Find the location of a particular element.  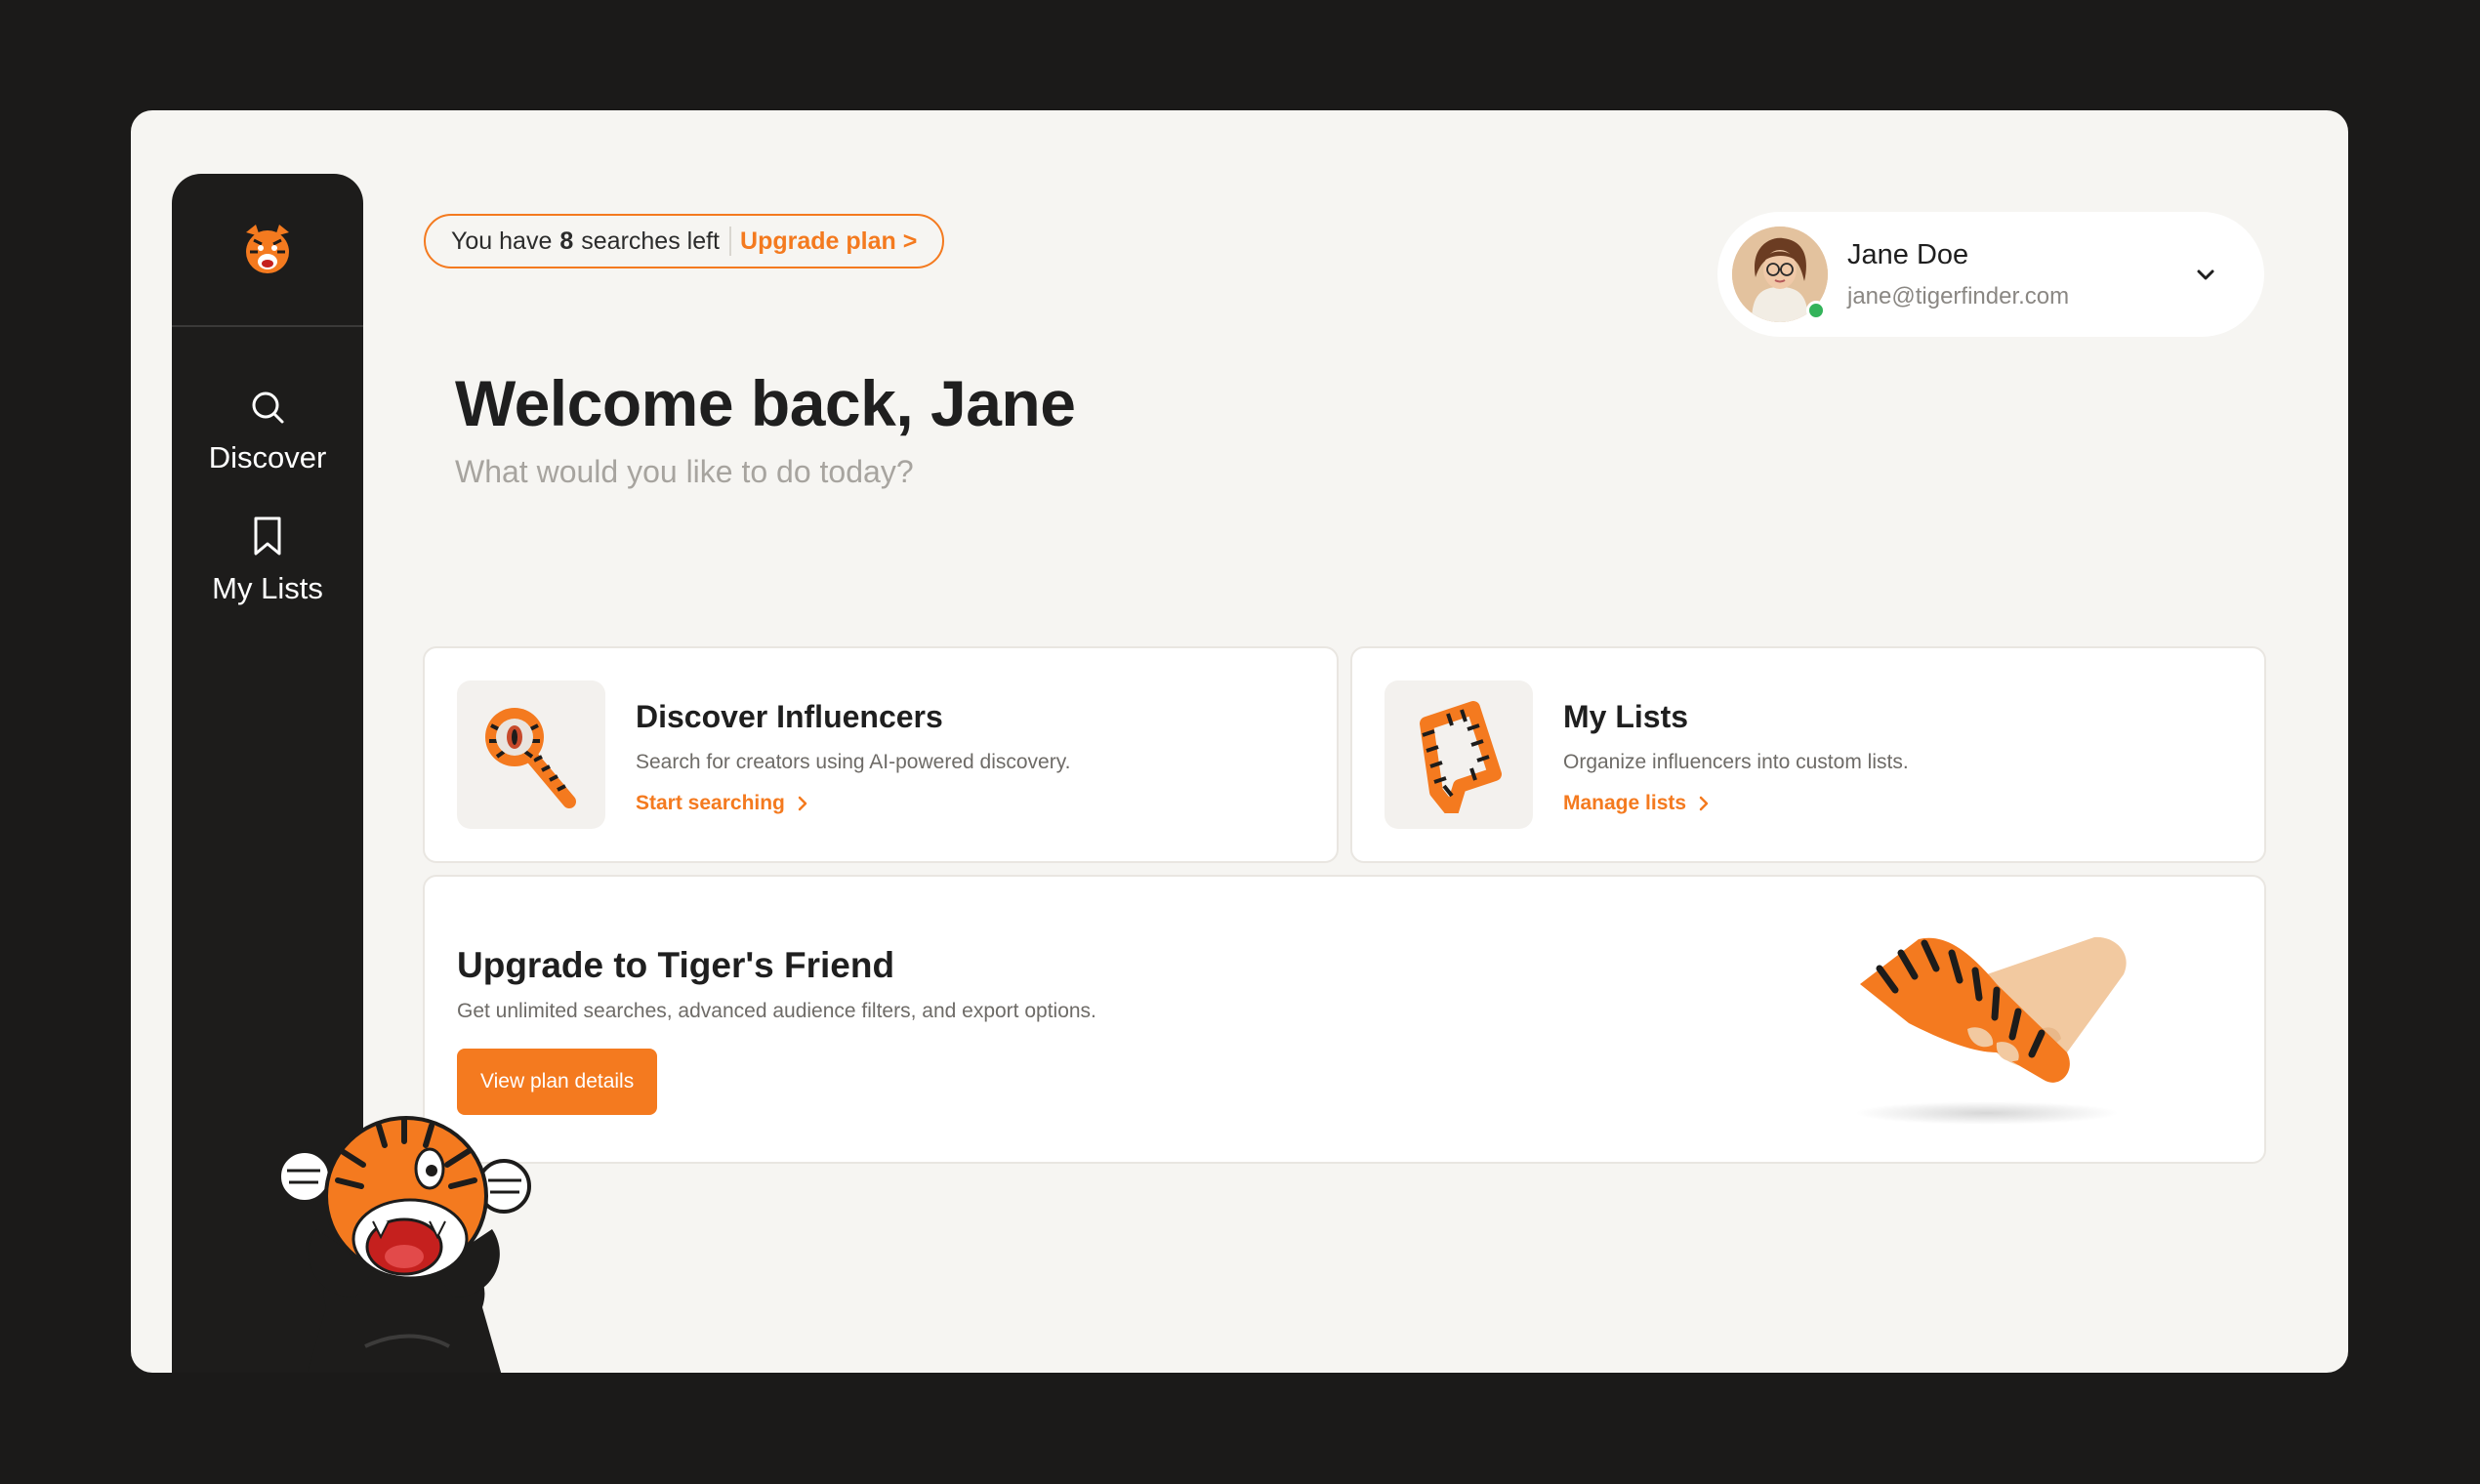

start-searching-link: Start searching is located at coordinates (722, 804).